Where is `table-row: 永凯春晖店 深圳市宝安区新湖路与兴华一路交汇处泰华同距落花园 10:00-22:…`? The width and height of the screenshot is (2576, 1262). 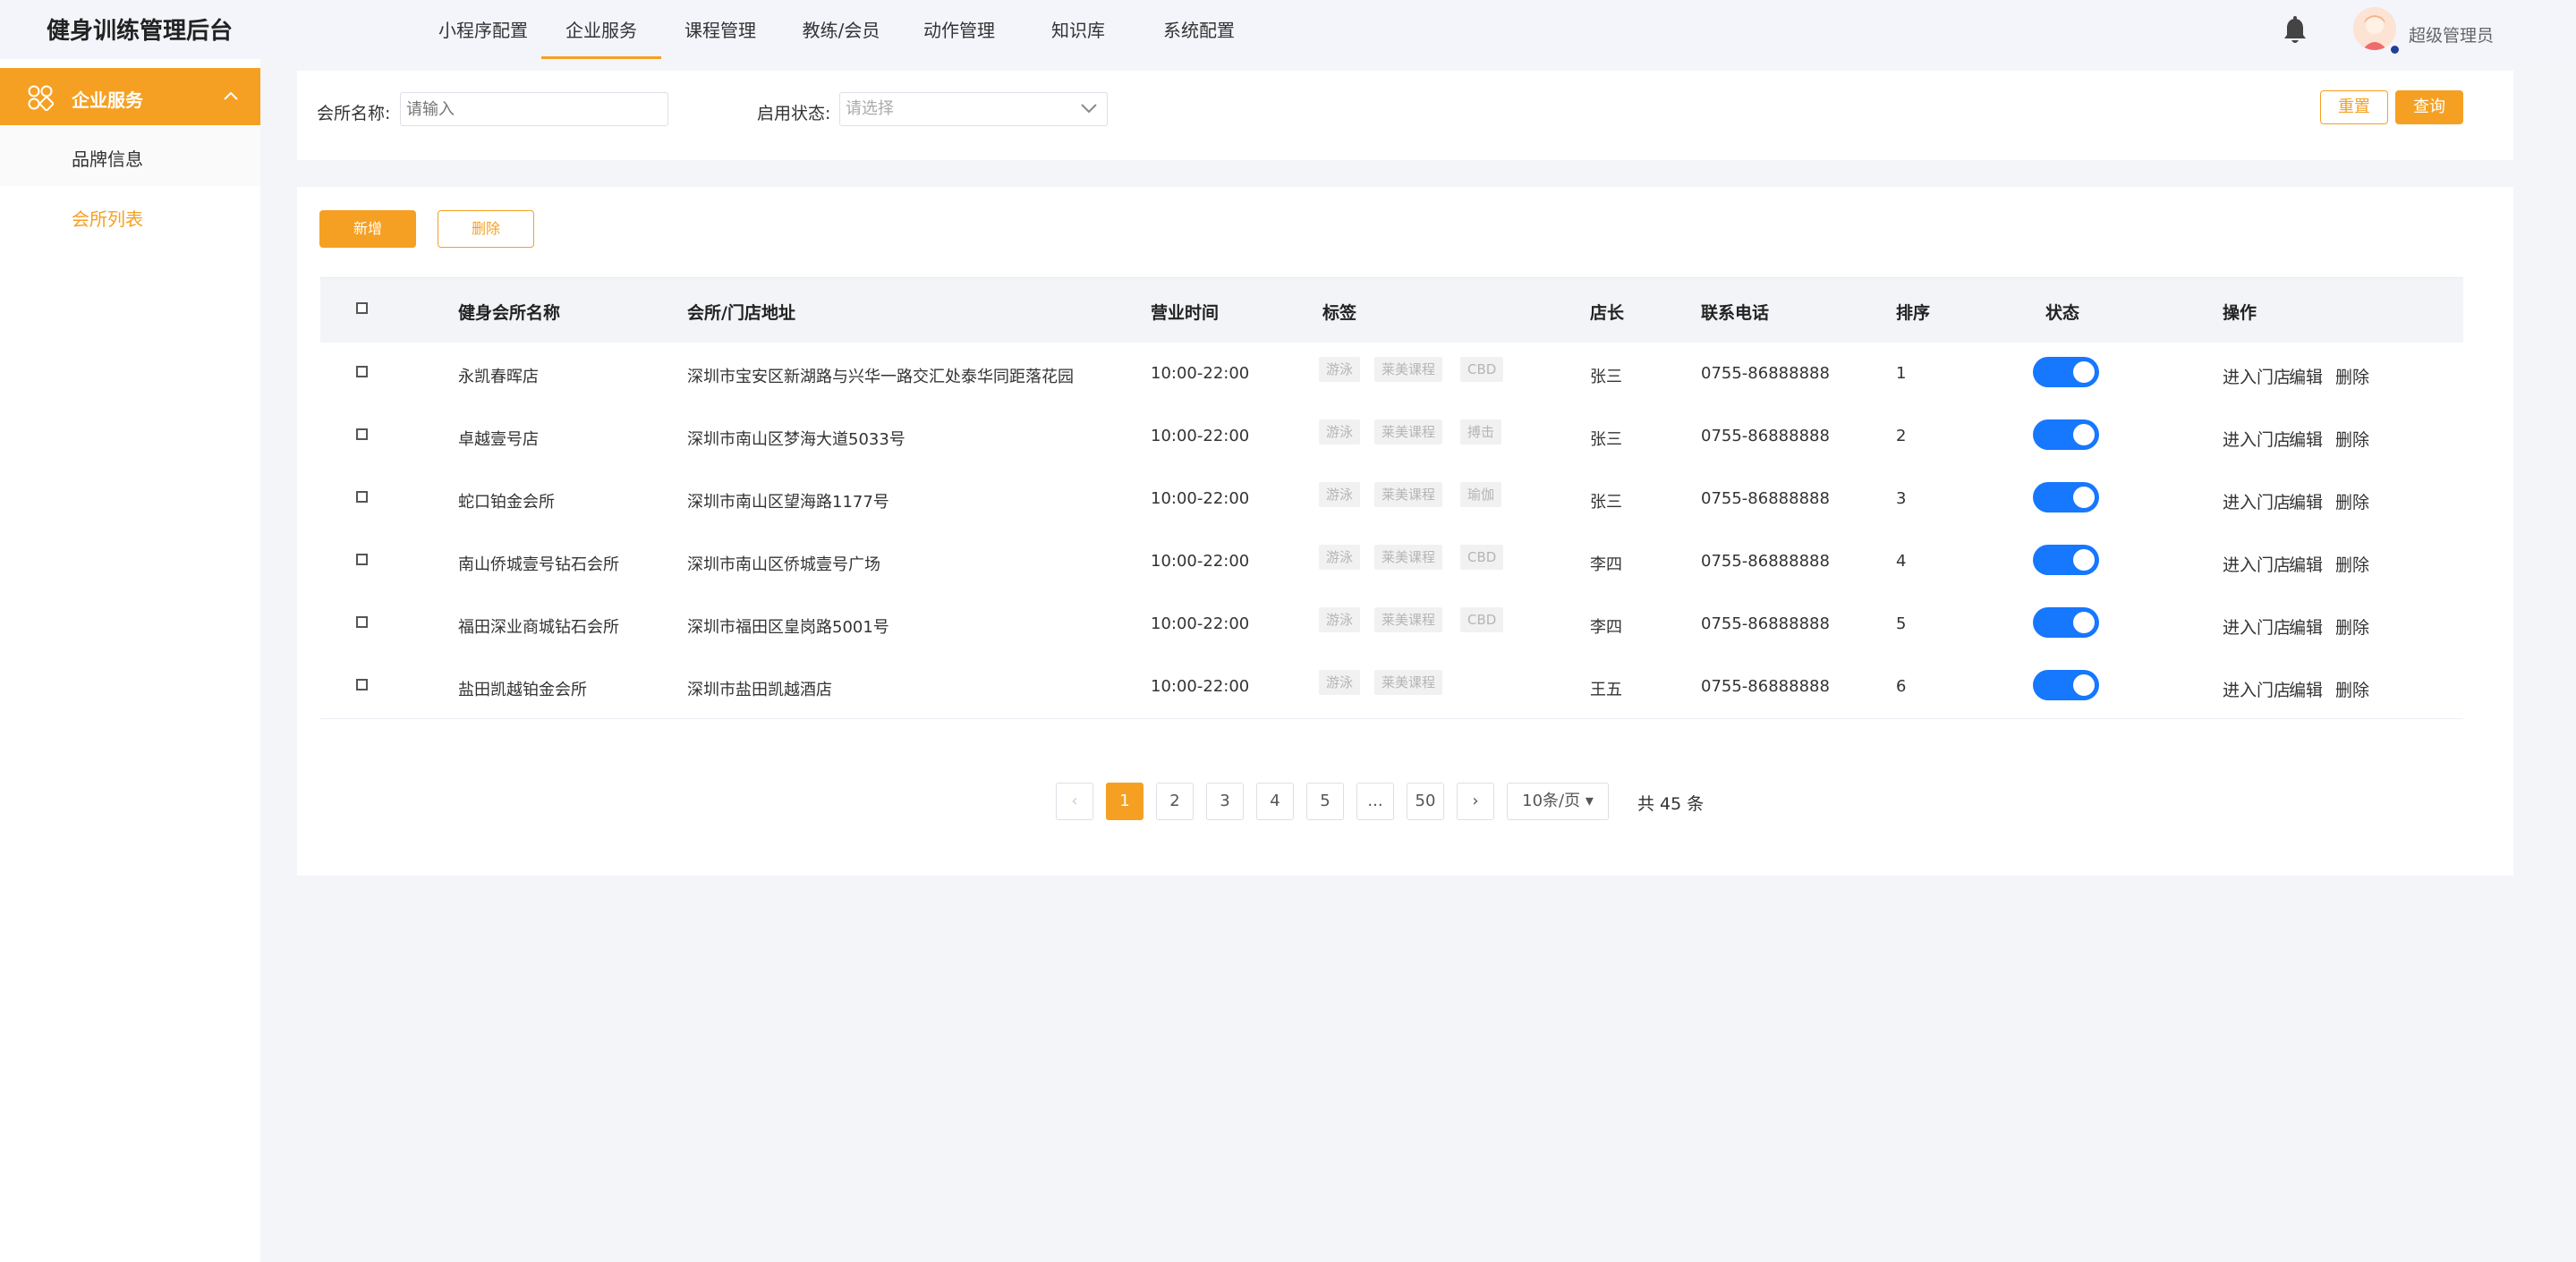 table-row: 永凯春晖店 深圳市宝安区新湖路与兴华一路交汇处泰华同距落花园 10:00-22:… is located at coordinates (1391, 374).